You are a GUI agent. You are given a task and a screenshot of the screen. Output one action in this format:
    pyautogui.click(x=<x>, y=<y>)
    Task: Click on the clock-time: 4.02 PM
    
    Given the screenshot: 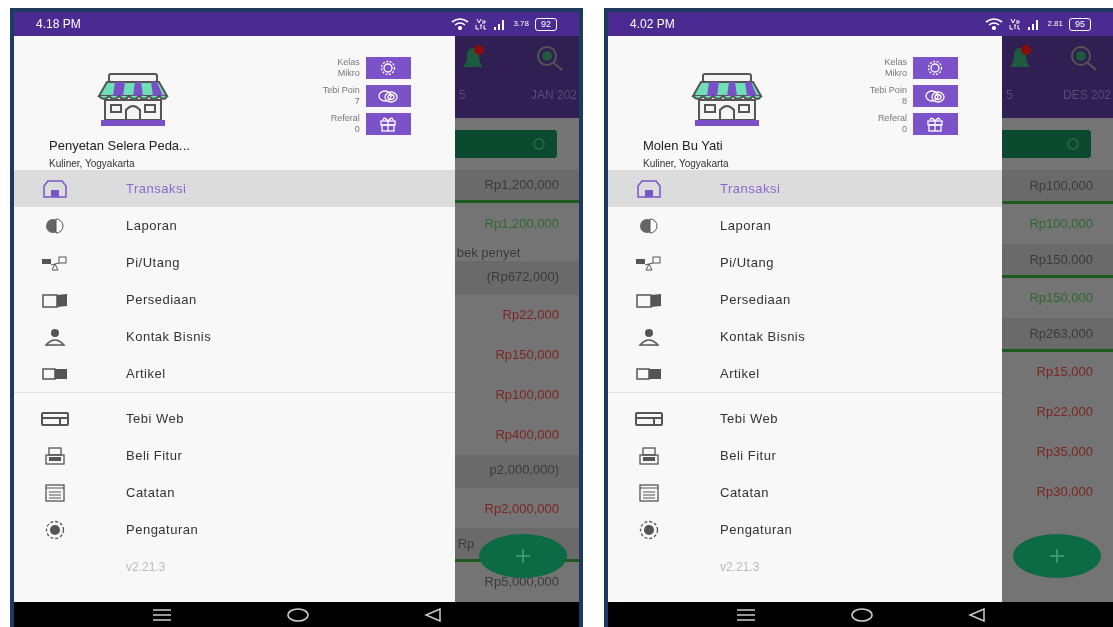 What is the action you would take?
    pyautogui.click(x=652, y=24)
    